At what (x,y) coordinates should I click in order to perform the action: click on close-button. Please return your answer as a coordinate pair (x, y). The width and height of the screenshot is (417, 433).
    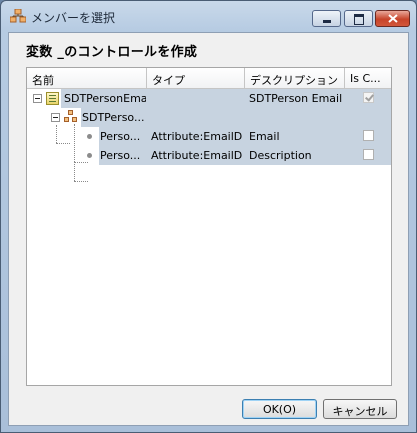
    Looking at the image, I should click on (392, 18).